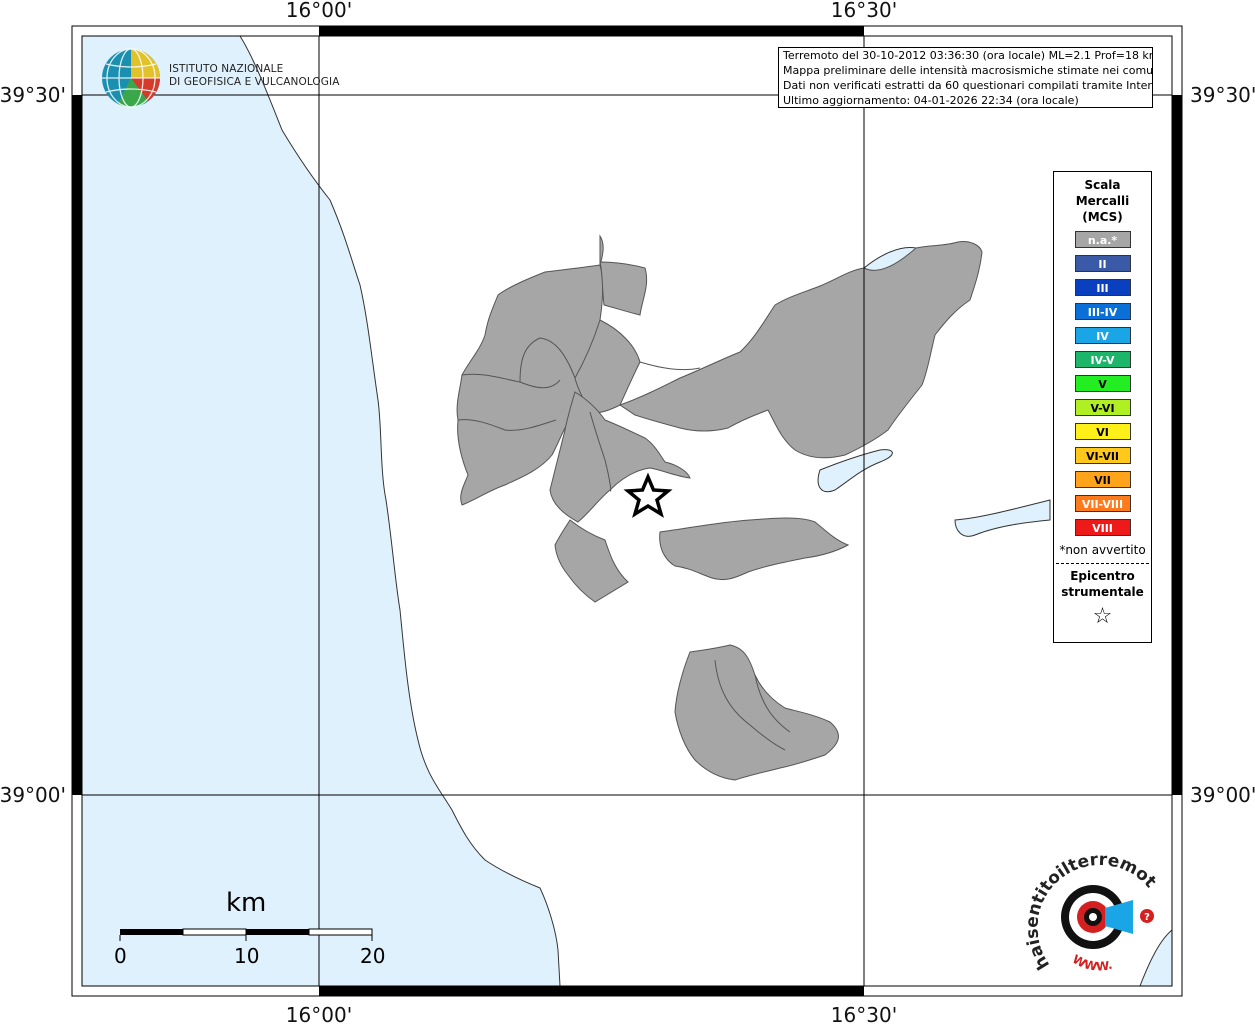 This screenshot has width=1255, height=1024. Describe the element at coordinates (131, 78) in the screenshot. I see `ingv-logo-icon` at that location.